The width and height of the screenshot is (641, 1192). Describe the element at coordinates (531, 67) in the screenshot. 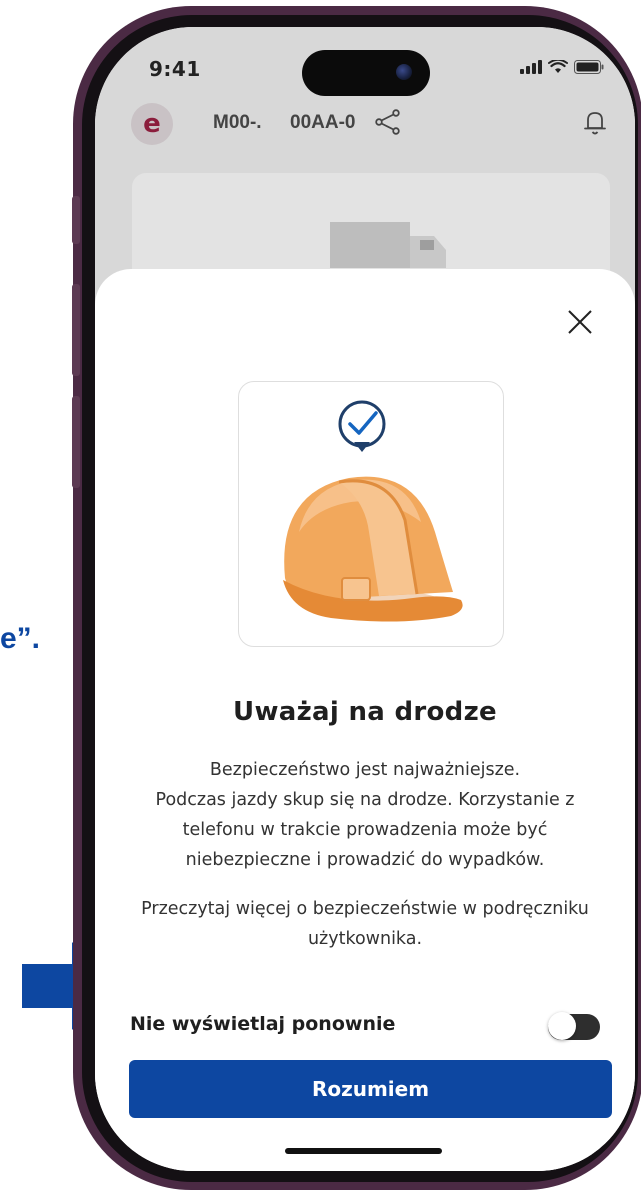

I see `signal-icon` at that location.